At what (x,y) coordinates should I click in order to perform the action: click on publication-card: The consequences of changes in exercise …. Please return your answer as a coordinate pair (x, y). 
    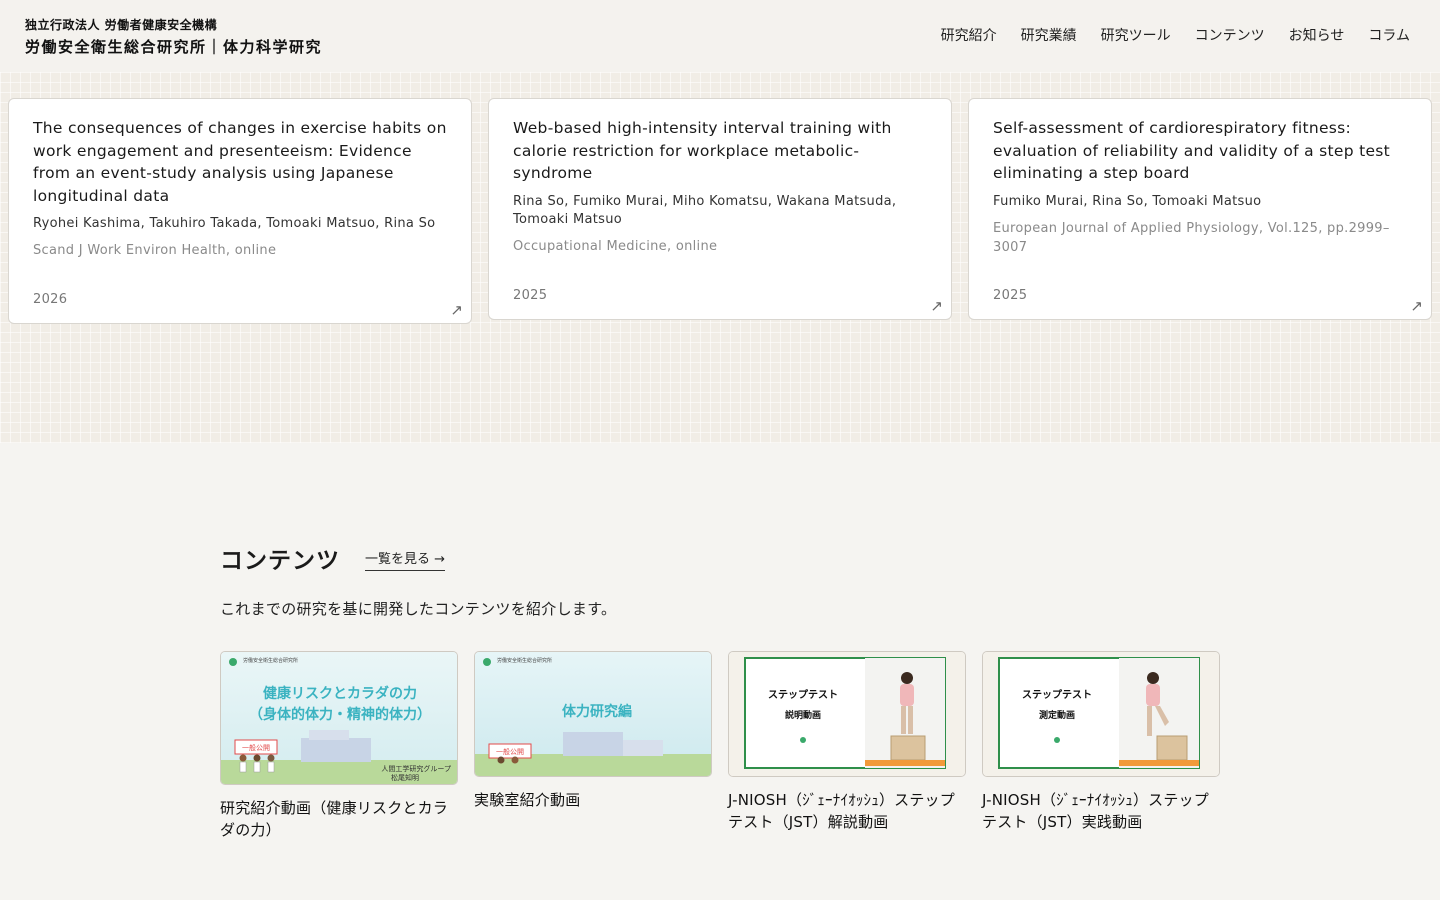
    Looking at the image, I should click on (240, 211).